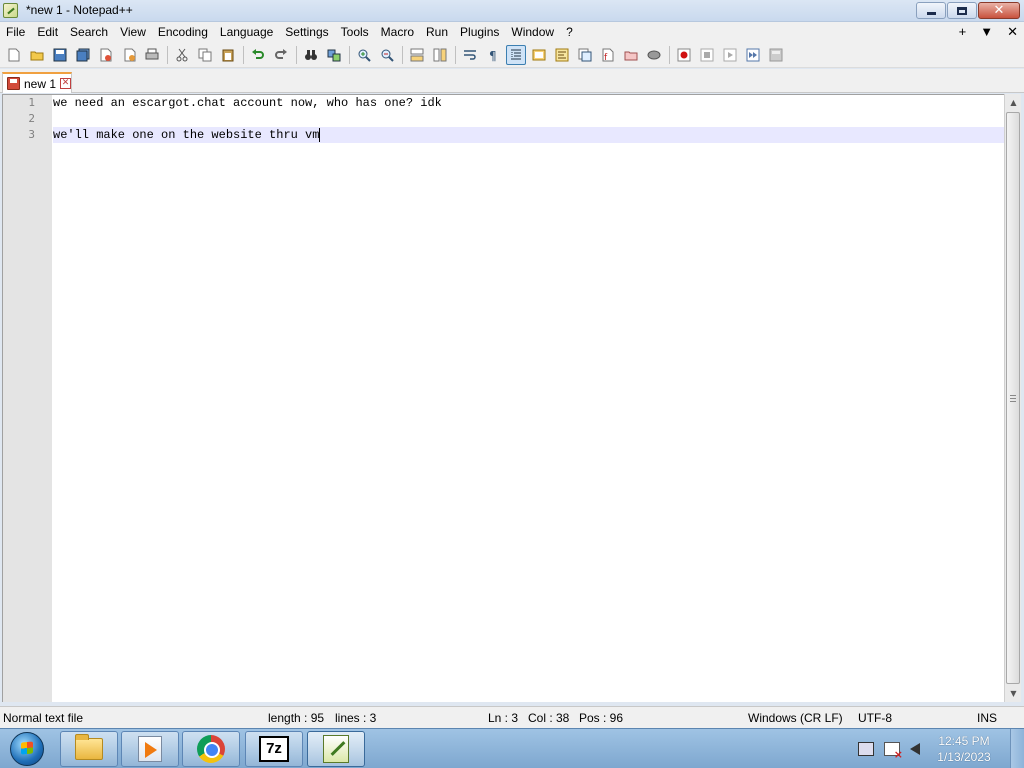 The height and width of the screenshot is (768, 1024). Describe the element at coordinates (437, 32) in the screenshot. I see `menu-run: Run` at that location.